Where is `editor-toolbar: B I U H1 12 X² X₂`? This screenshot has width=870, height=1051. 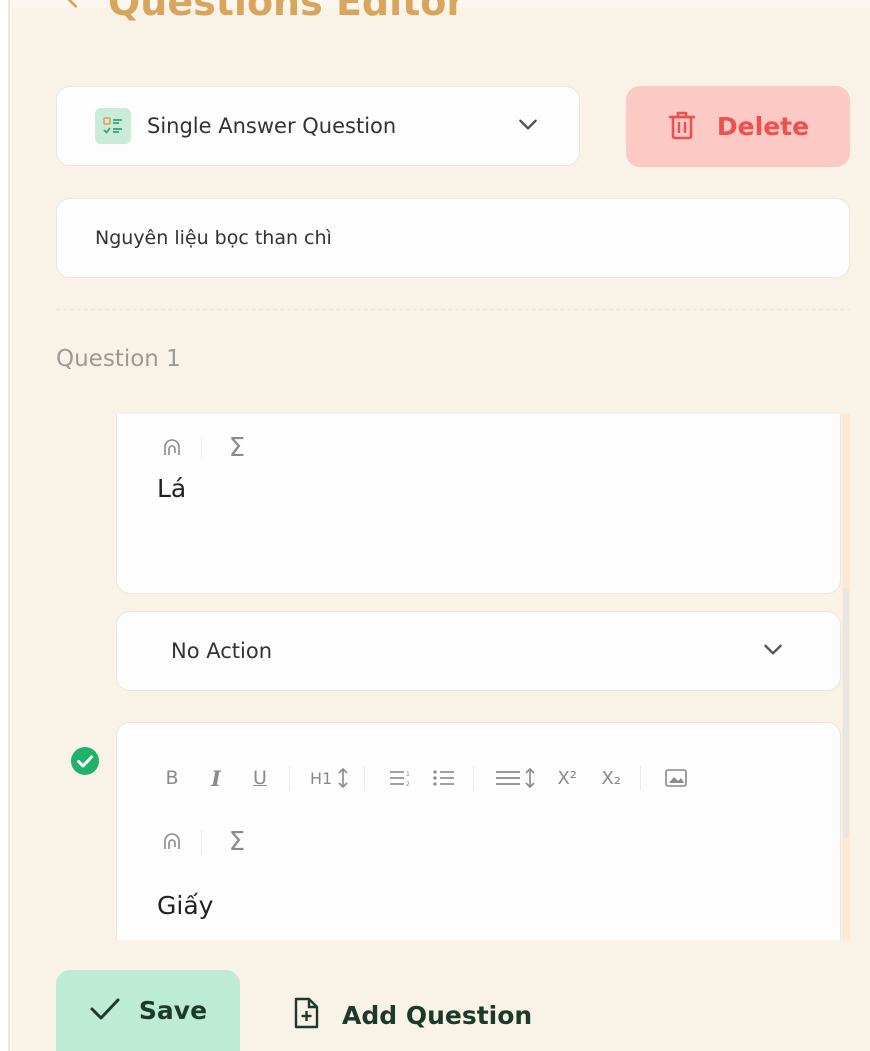
editor-toolbar: B I U H1 12 X² X₂ is located at coordinates (431, 778).